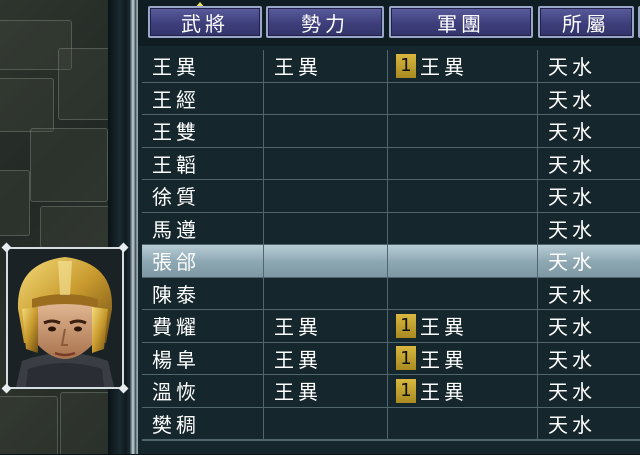 Image resolution: width=640 pixels, height=455 pixels. Describe the element at coordinates (586, 22) in the screenshot. I see `column-header-belong: 所屬` at that location.